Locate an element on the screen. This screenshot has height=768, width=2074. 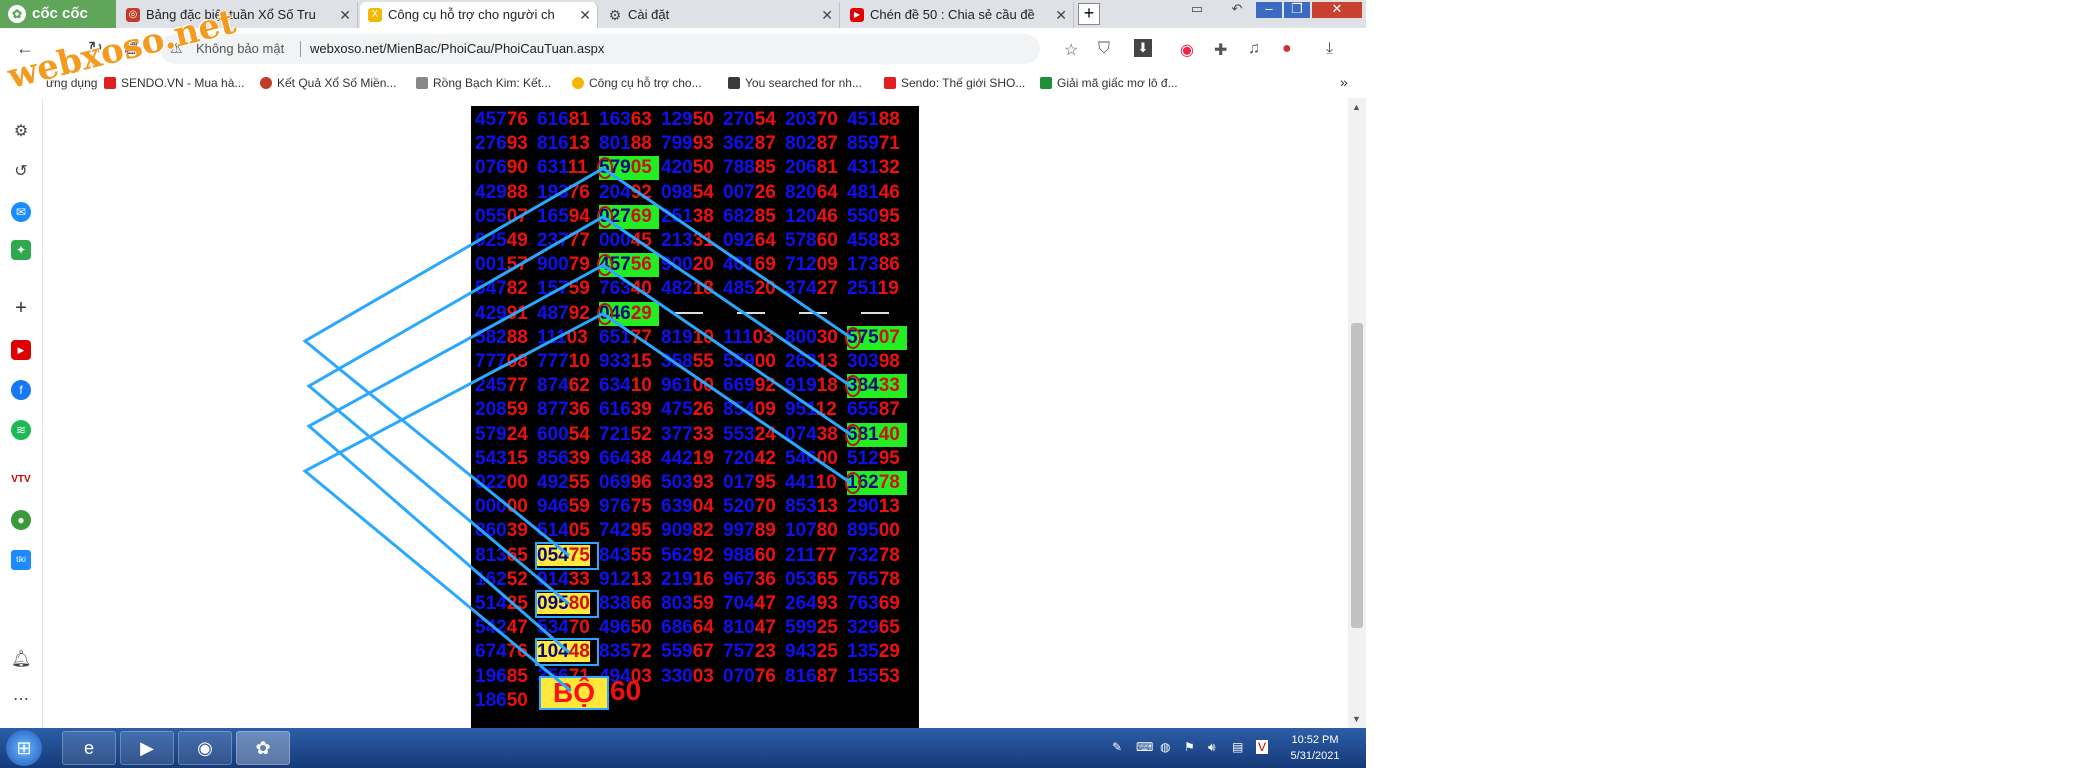
board-cell: 42991 is located at coordinates (505, 314).